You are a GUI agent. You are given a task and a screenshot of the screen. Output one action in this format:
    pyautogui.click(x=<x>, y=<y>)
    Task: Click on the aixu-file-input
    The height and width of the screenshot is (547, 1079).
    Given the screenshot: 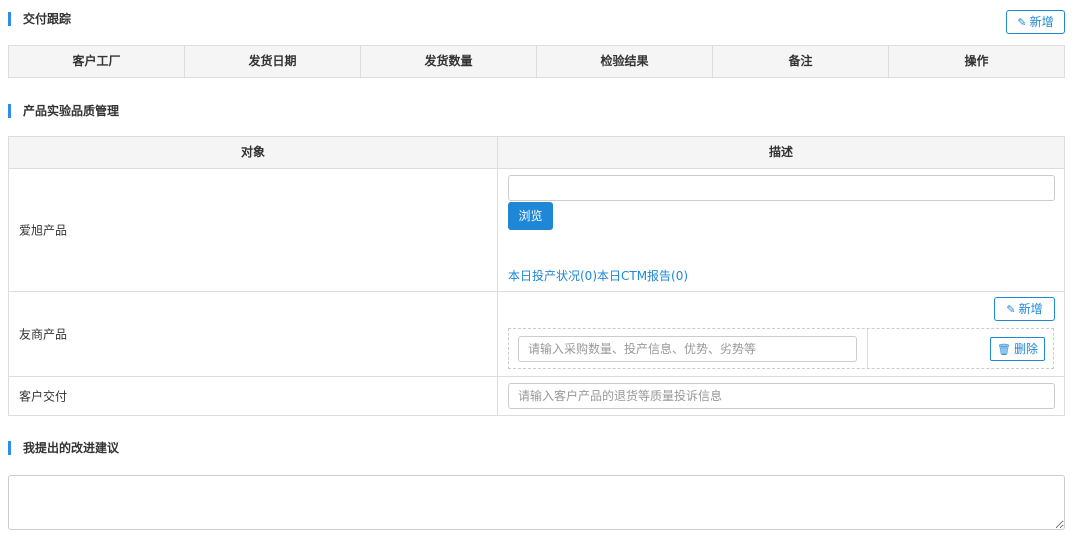 What is the action you would take?
    pyautogui.click(x=781, y=188)
    